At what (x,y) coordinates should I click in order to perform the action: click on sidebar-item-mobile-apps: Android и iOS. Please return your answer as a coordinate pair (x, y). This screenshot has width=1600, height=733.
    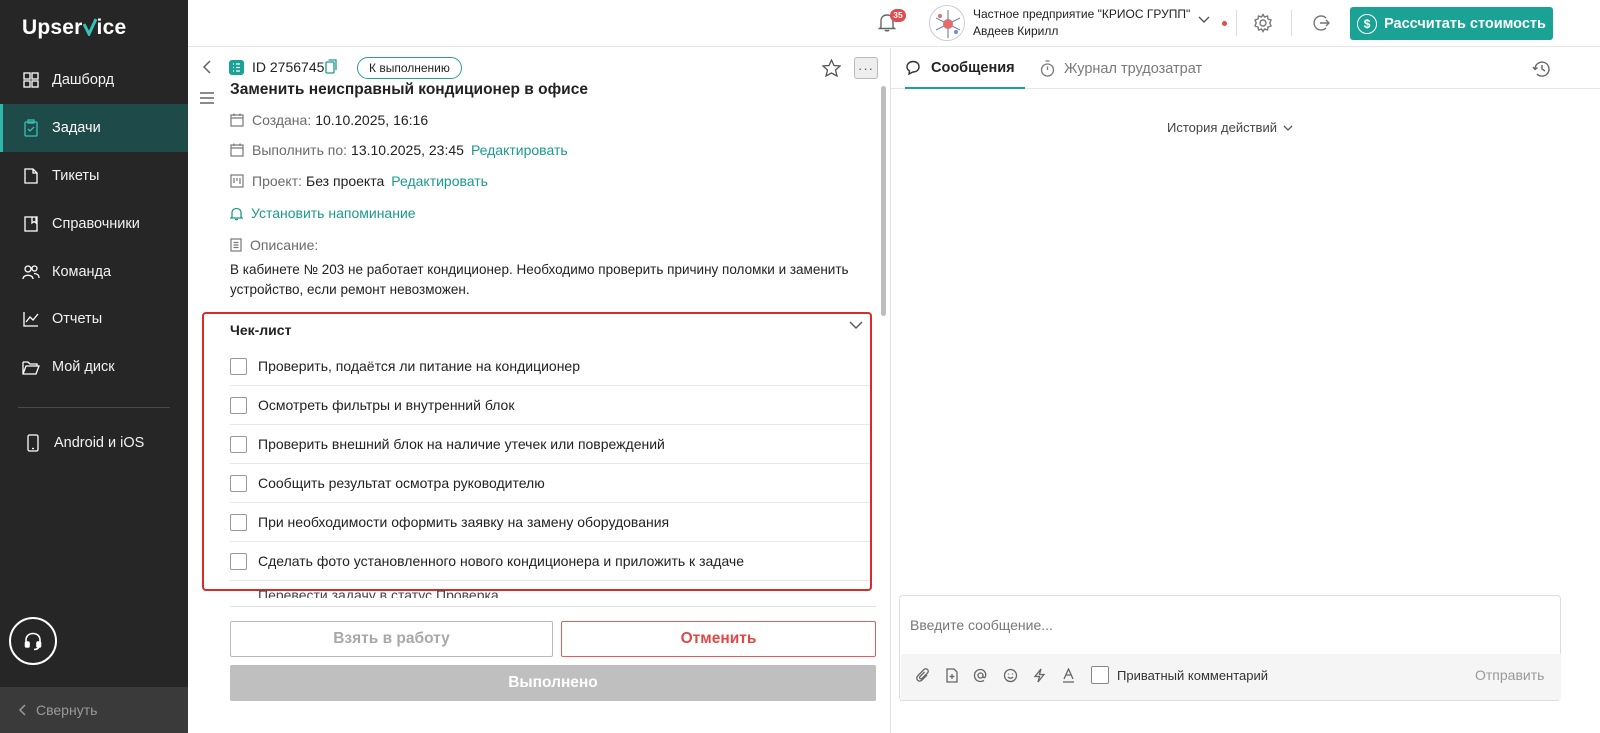
    Looking at the image, I should click on (94, 443).